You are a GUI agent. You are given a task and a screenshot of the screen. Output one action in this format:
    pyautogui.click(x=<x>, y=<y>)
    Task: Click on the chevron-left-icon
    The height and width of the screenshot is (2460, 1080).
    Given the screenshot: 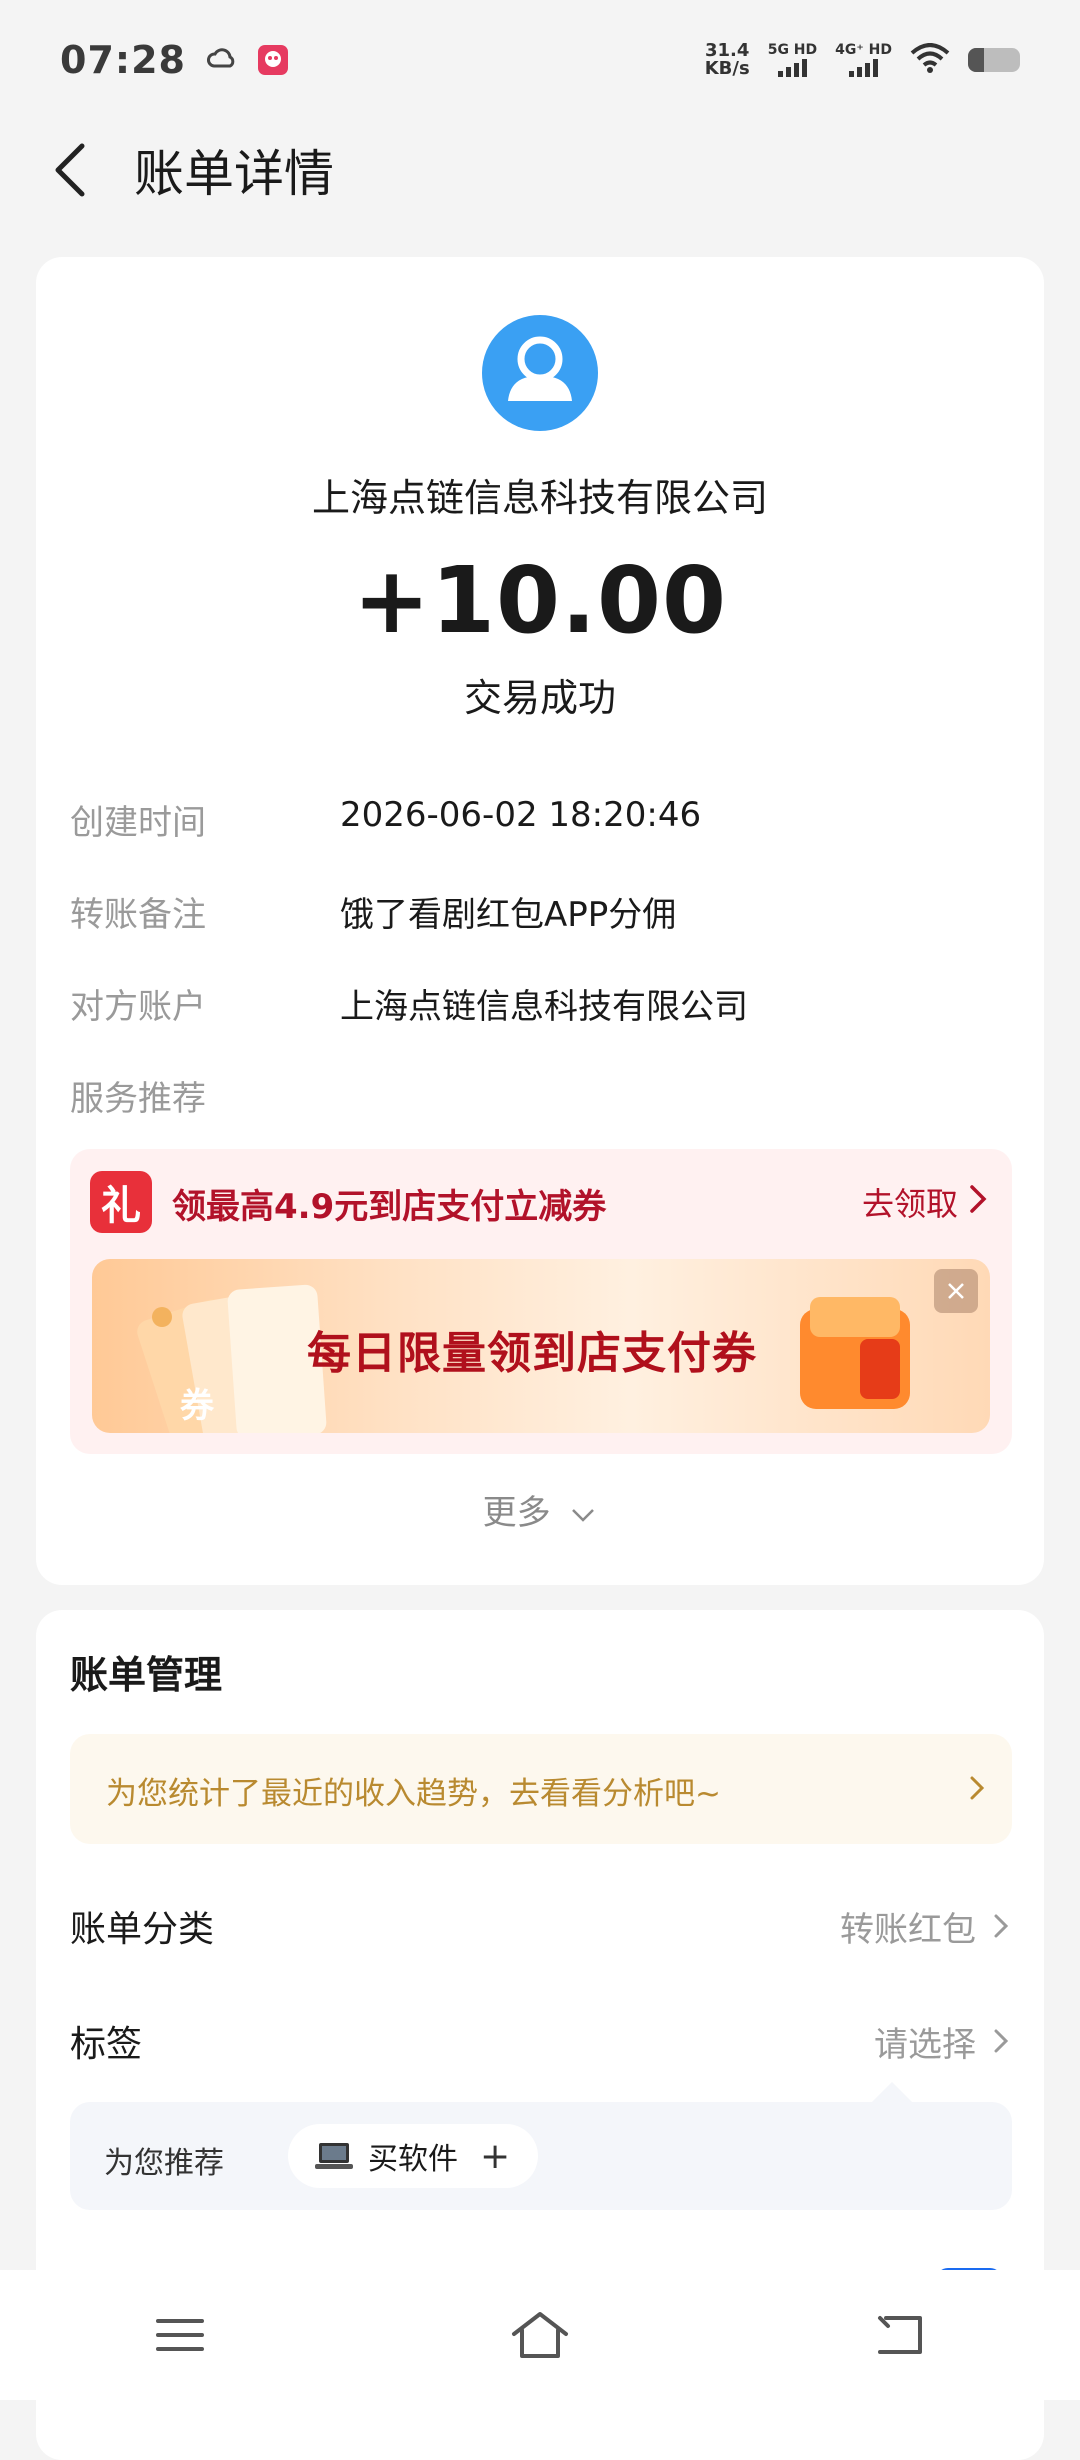 What is the action you would take?
    pyautogui.click(x=70, y=170)
    